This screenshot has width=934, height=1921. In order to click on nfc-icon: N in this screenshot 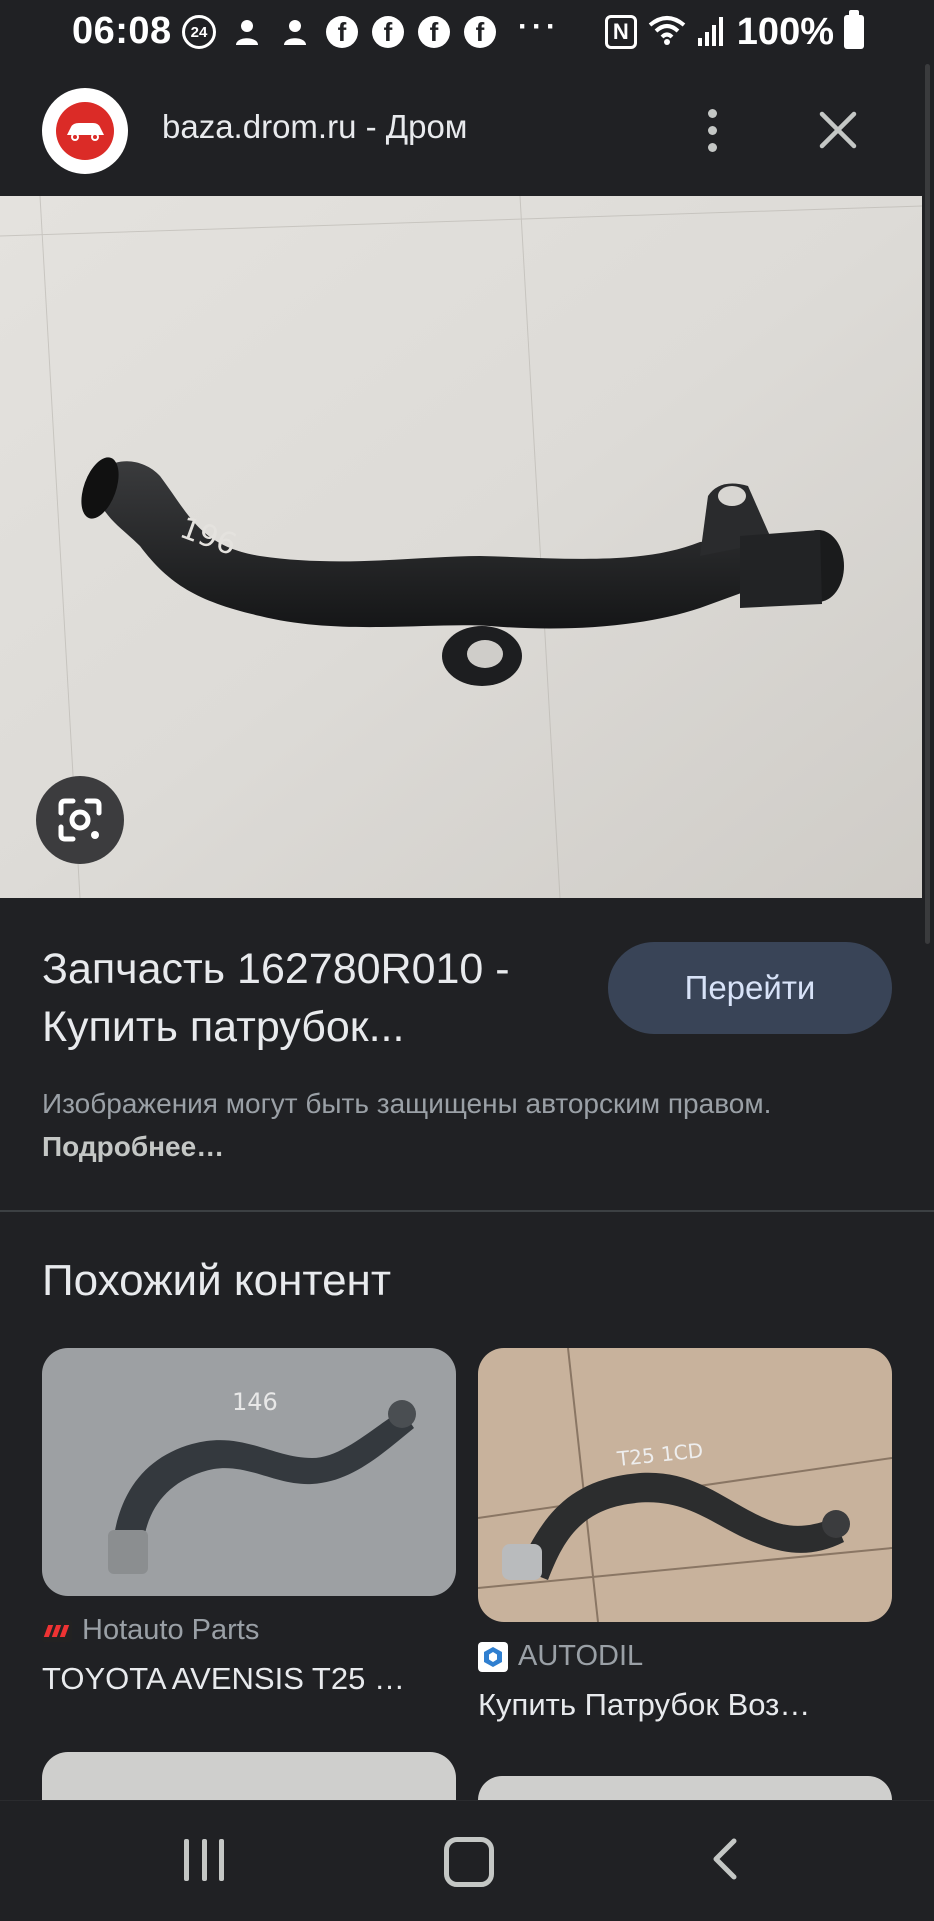, I will do `click(620, 32)`.